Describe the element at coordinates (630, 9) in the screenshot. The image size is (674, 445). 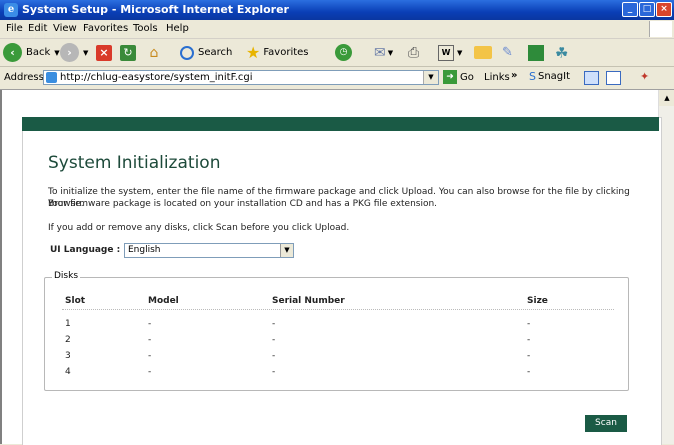
I see `minimize-button: _` at that location.